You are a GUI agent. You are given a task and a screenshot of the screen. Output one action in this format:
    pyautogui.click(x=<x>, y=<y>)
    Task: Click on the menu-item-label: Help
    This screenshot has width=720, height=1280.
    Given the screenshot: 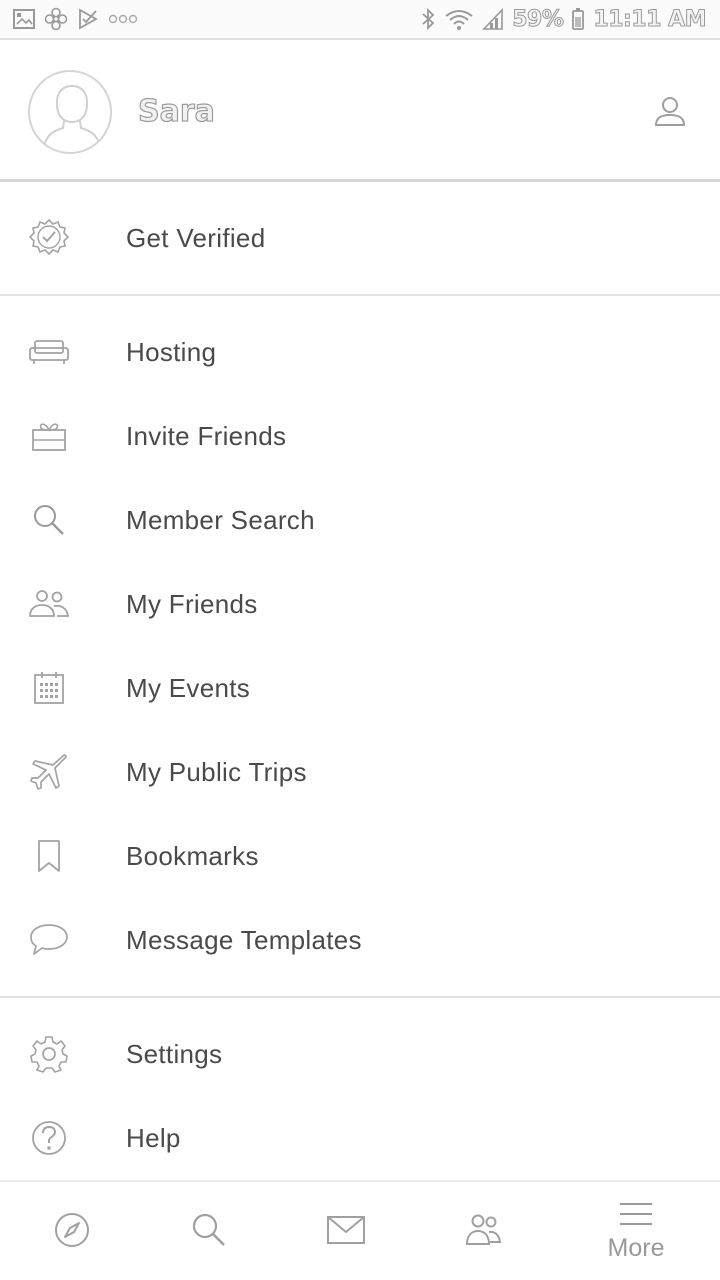 What is the action you would take?
    pyautogui.click(x=153, y=1137)
    